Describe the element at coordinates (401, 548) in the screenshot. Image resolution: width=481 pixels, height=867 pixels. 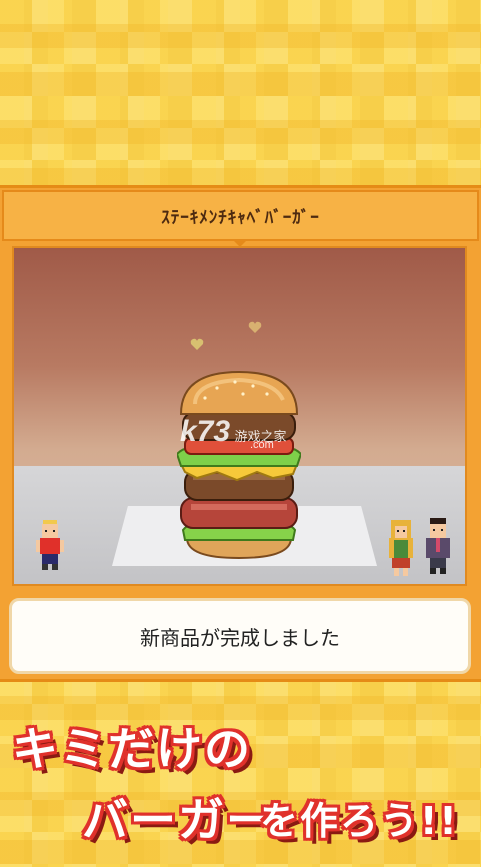
I see `customer-girl-sprite` at that location.